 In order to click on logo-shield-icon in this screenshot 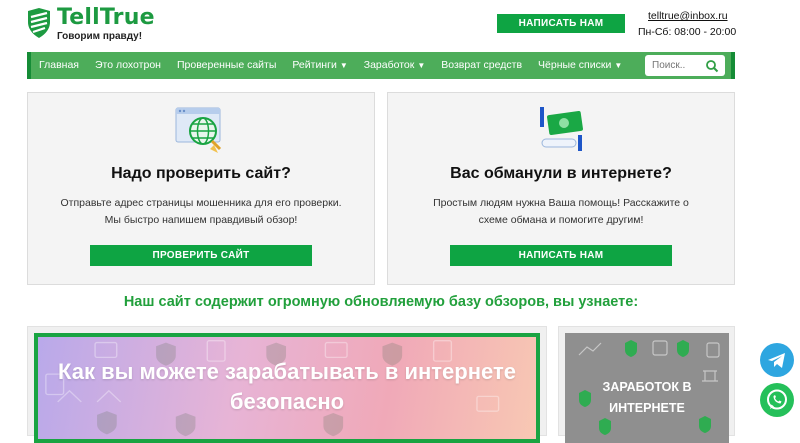, I will do `click(39, 23)`.